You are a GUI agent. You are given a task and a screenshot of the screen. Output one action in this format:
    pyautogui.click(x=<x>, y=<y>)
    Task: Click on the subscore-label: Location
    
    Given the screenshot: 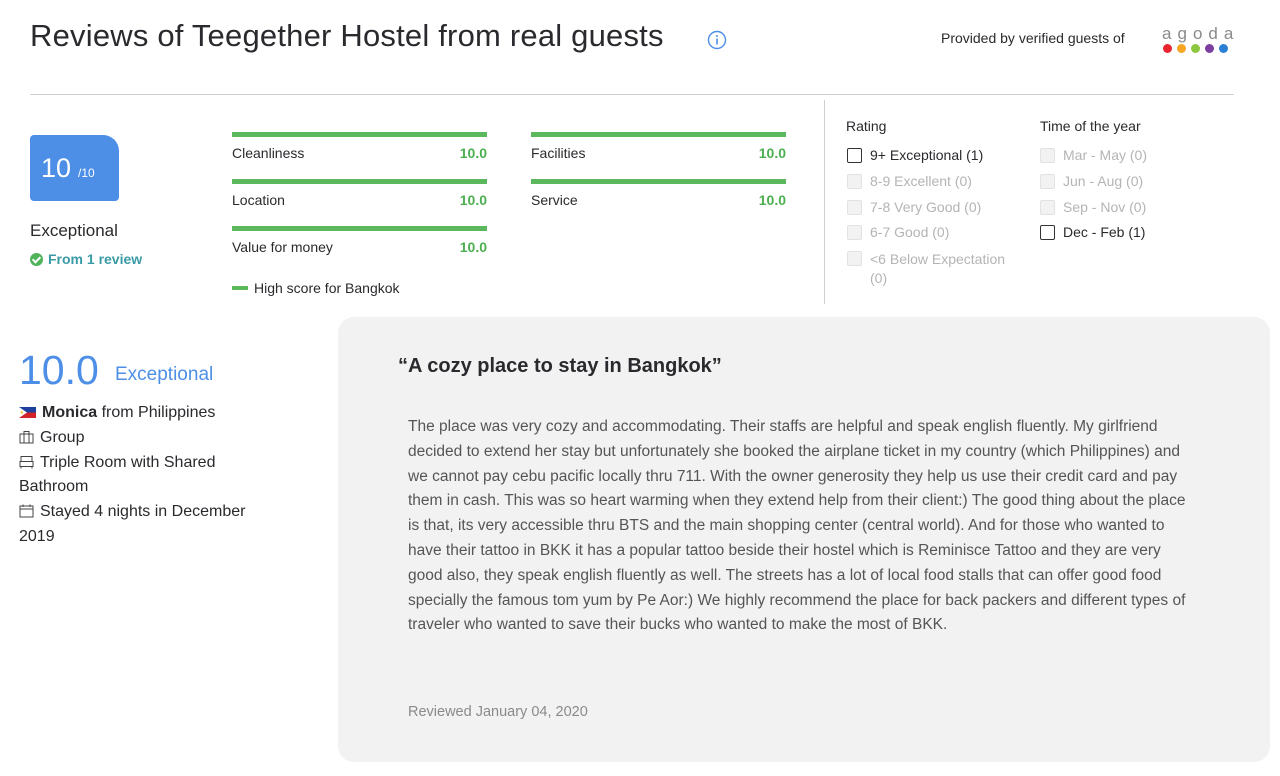 What is the action you would take?
    pyautogui.click(x=258, y=200)
    